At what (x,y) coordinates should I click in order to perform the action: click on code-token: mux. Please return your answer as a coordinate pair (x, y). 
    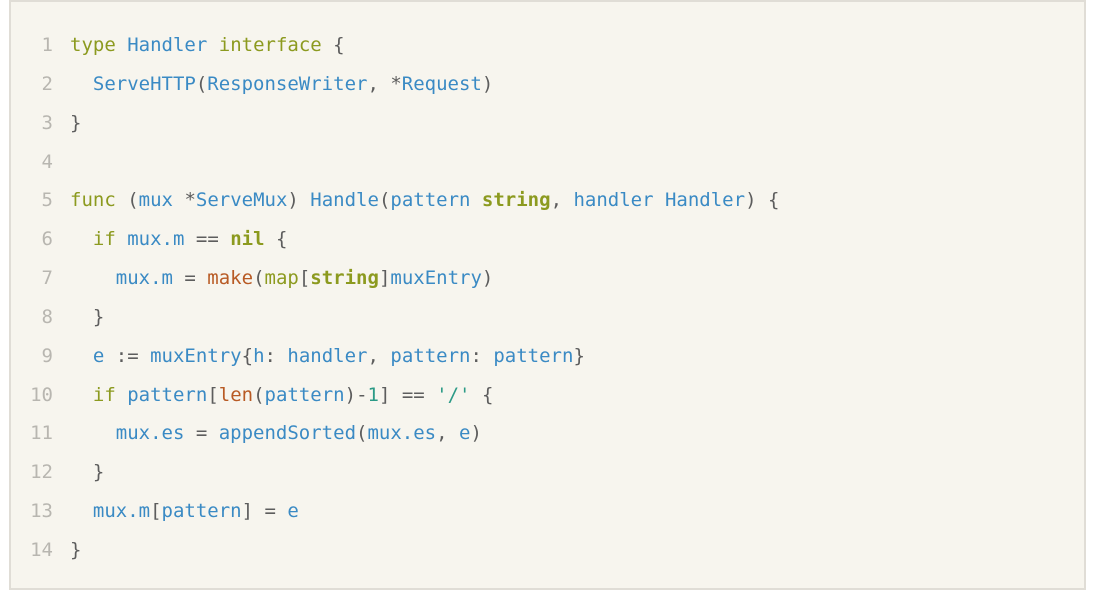
    Looking at the image, I should click on (155, 200).